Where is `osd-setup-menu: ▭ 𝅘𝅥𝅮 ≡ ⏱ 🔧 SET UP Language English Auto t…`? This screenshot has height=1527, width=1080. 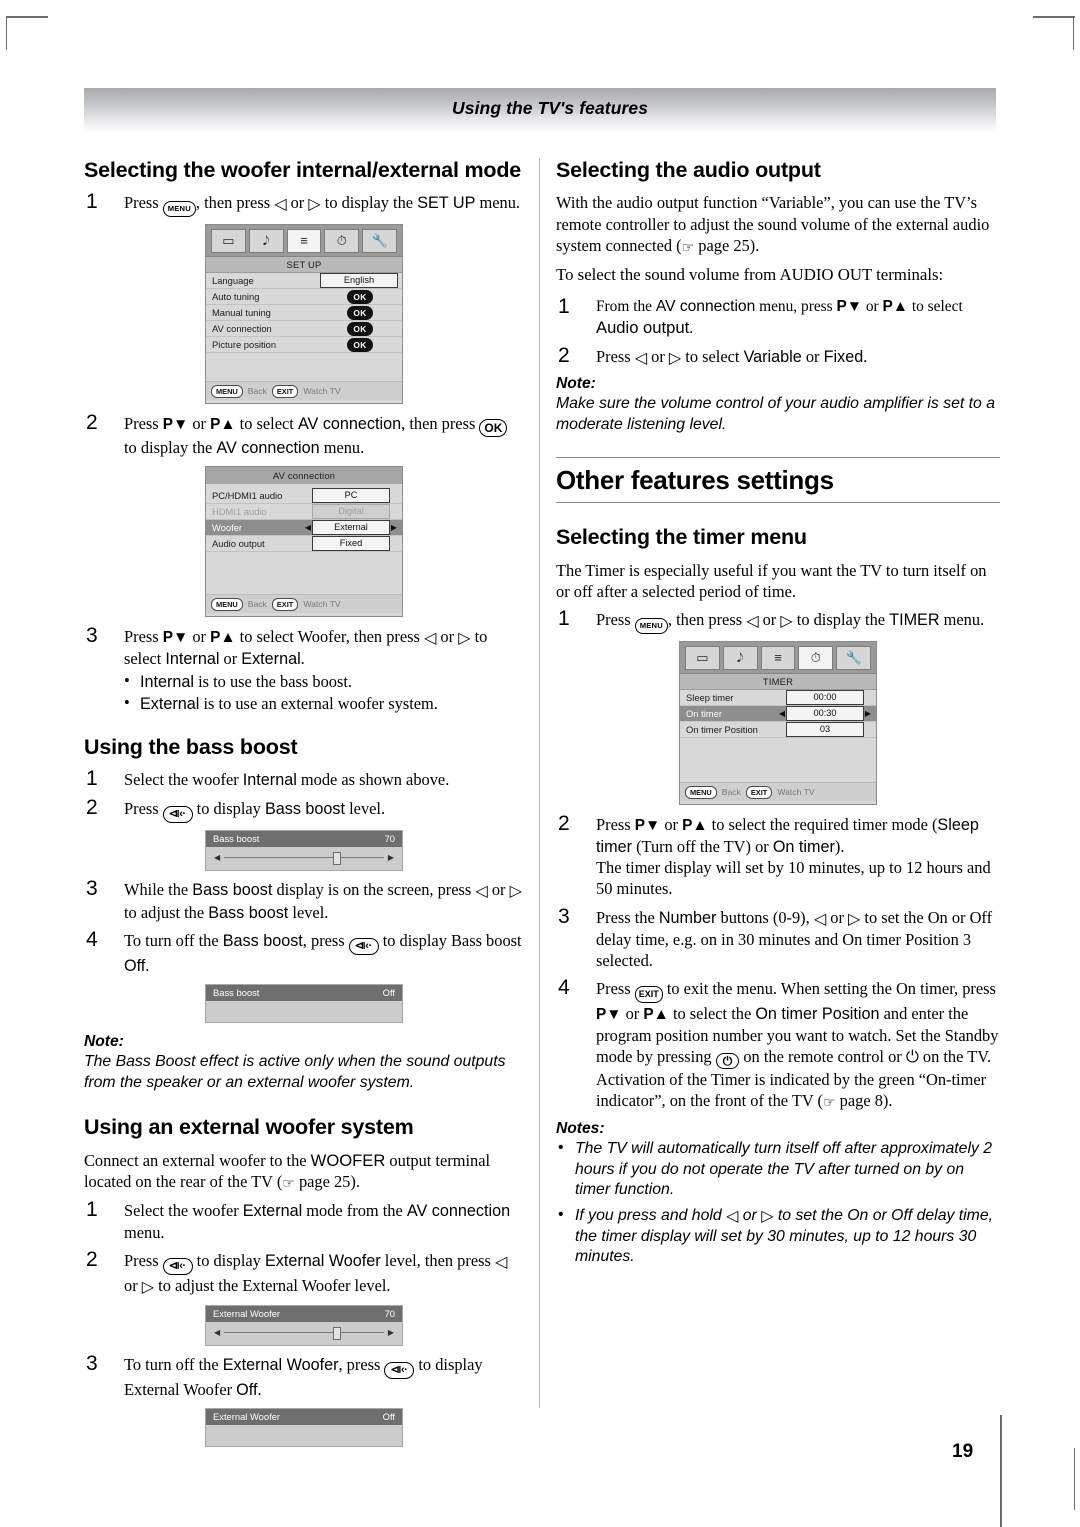
osd-setup-menu: ▭ 𝅘𝅥𝅮 ≡ ⏱ 🔧 SET UP Language English Auto t… is located at coordinates (304, 313).